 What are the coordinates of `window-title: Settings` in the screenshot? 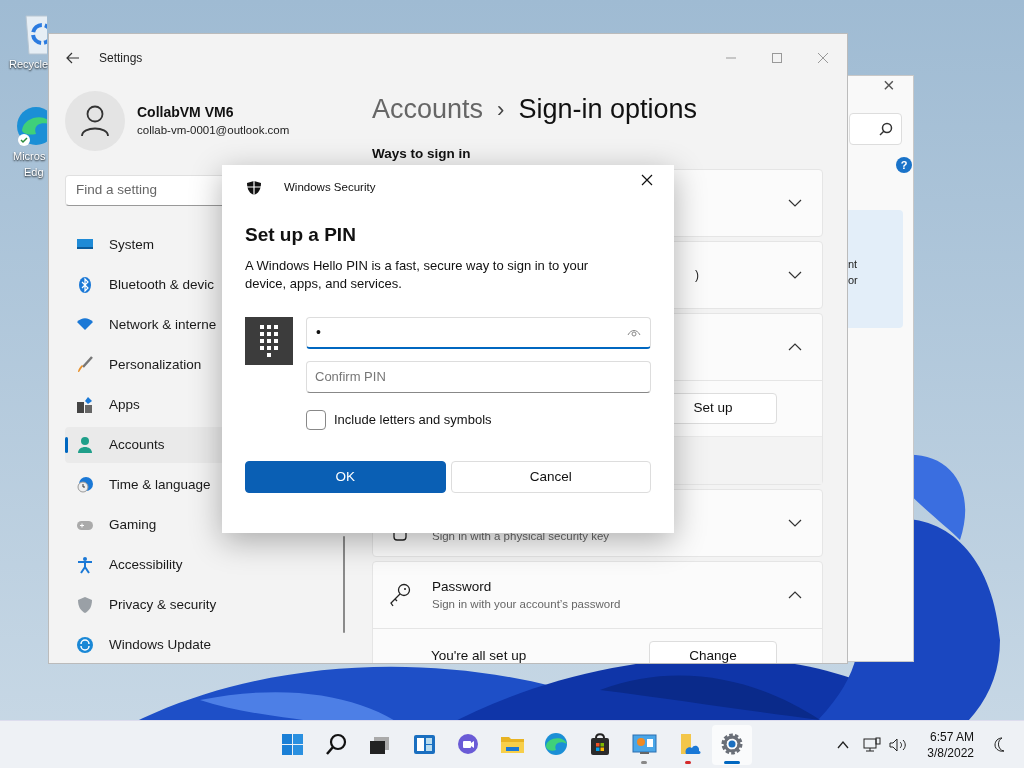 It's located at (121, 58).